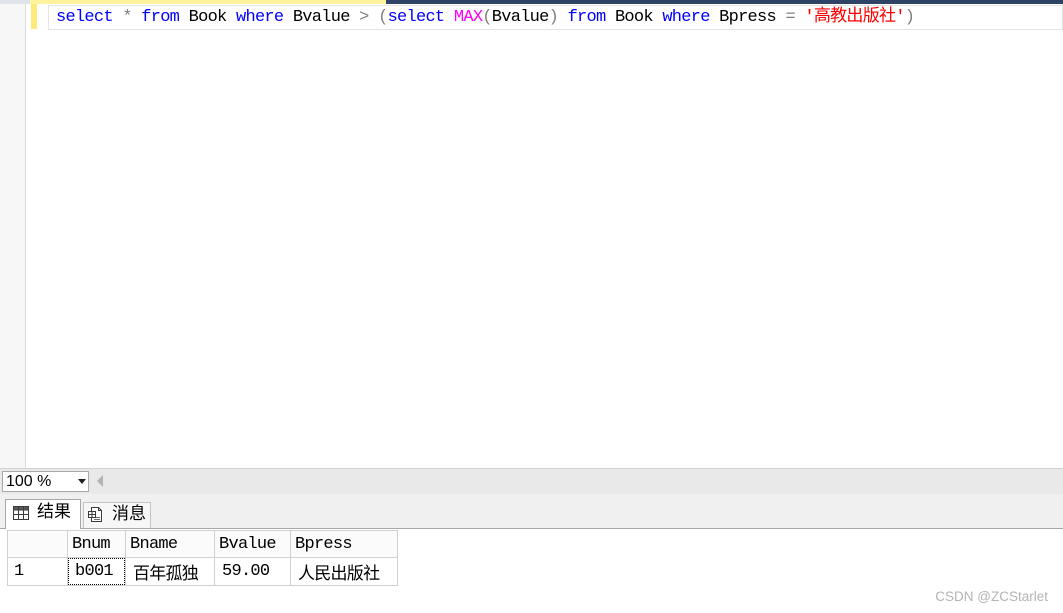  What do you see at coordinates (339, 575) in the screenshot?
I see `grid-cell-value: 人民出版社` at bounding box center [339, 575].